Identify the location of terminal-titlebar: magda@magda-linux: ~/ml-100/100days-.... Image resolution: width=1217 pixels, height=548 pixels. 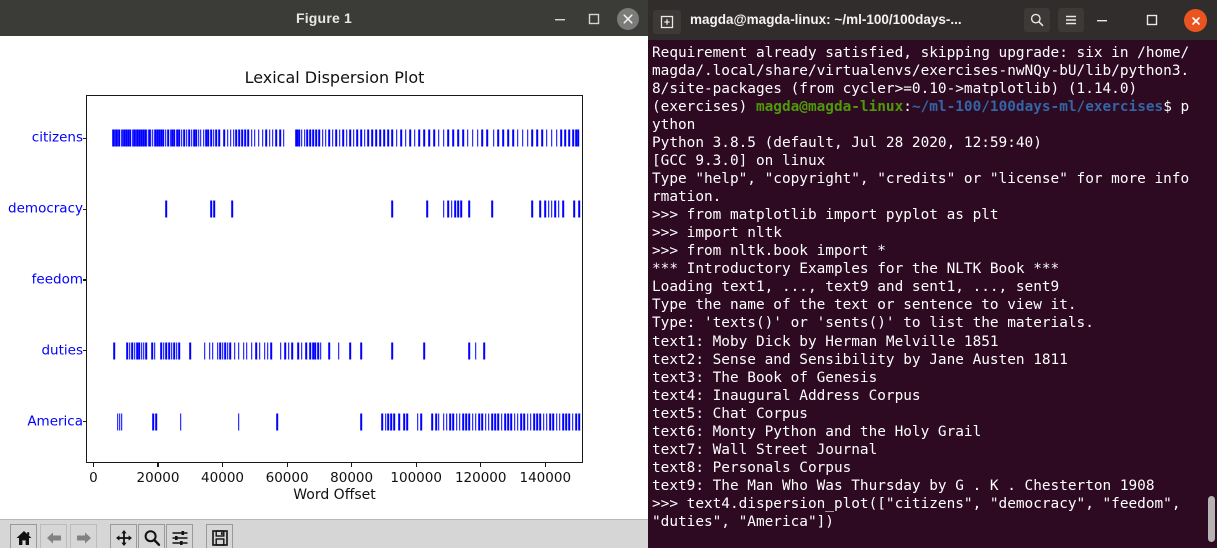
(932, 20).